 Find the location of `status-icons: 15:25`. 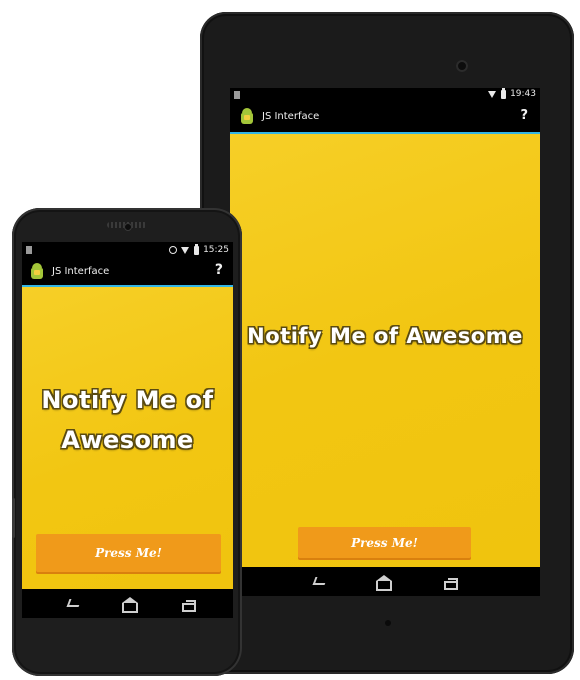

status-icons: 15:25 is located at coordinates (199, 249).